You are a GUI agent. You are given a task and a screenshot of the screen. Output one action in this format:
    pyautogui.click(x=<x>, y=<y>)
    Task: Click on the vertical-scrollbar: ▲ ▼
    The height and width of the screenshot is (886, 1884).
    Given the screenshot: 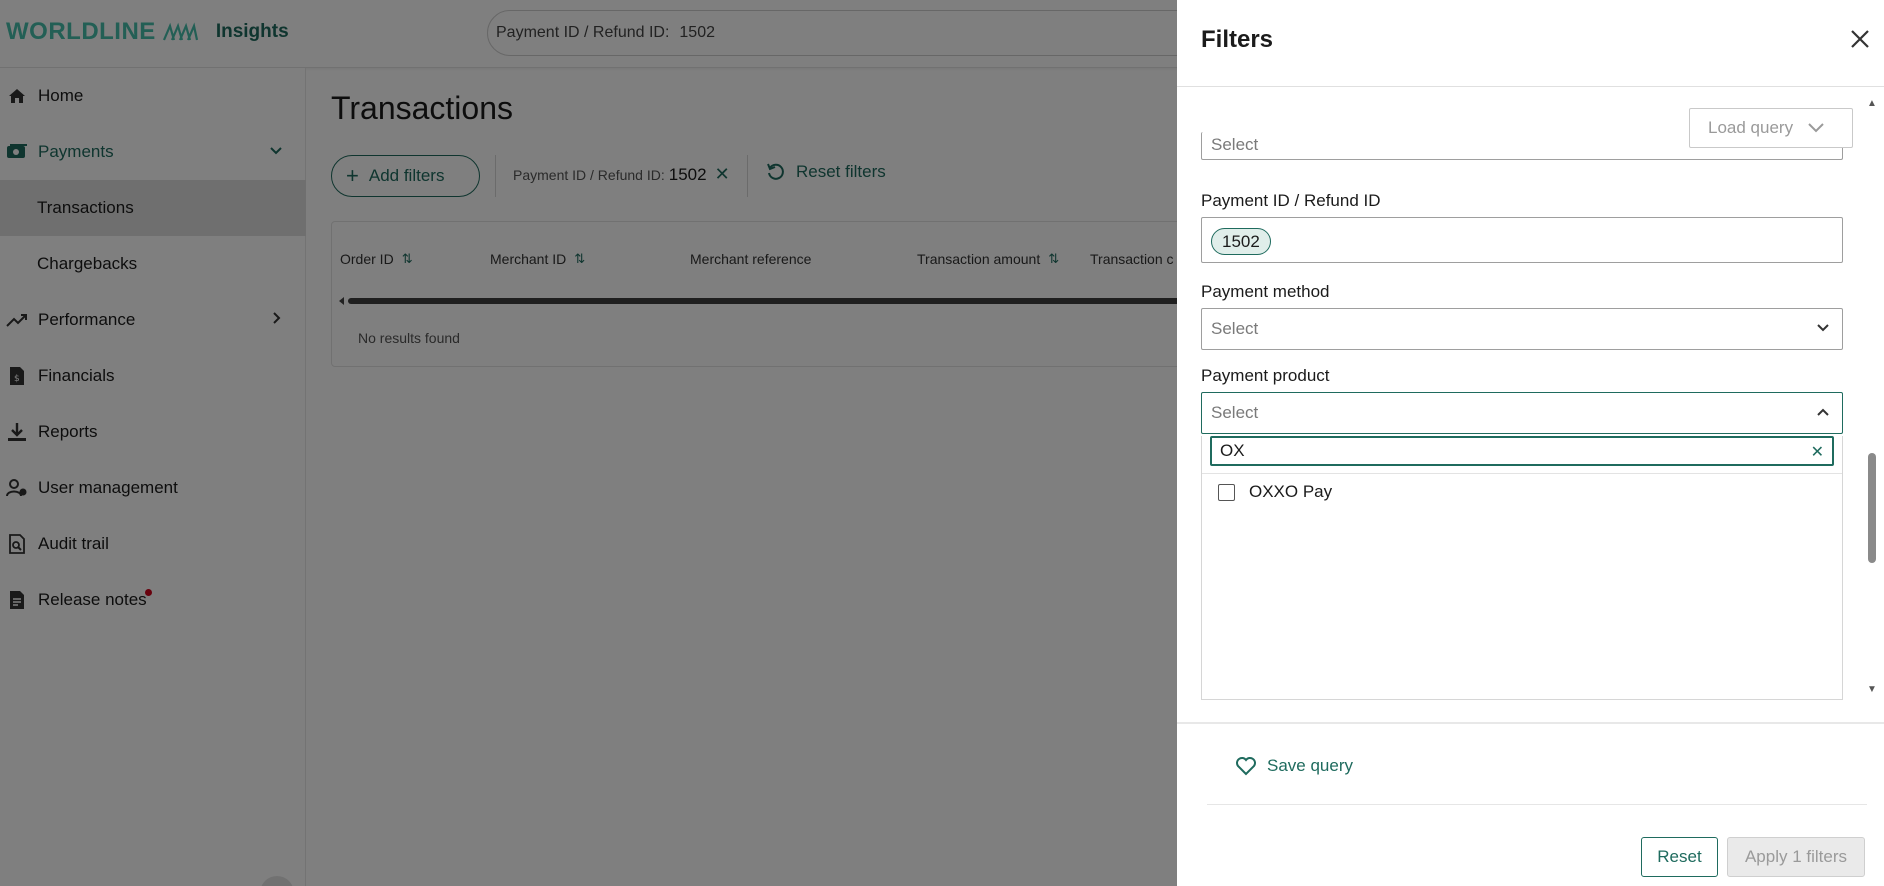 What is the action you would take?
    pyautogui.click(x=1872, y=398)
    